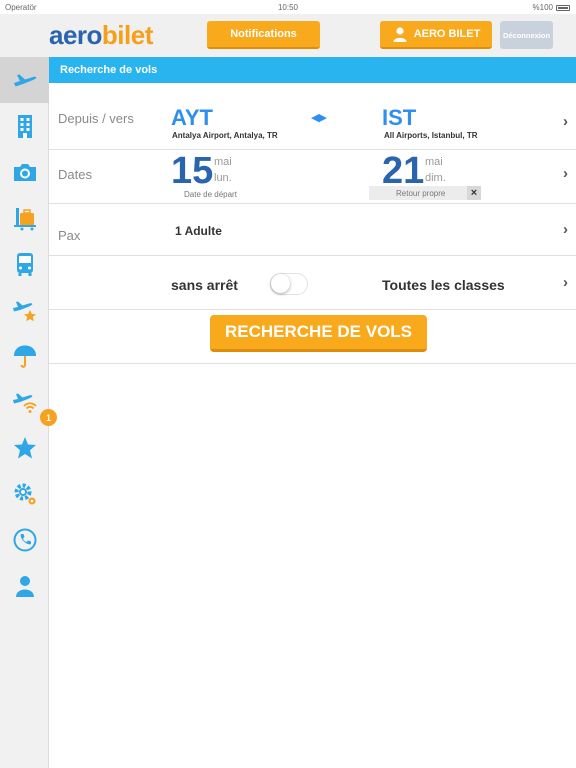 This screenshot has width=576, height=768. I want to click on logout-button: Déconnexion, so click(526, 35).